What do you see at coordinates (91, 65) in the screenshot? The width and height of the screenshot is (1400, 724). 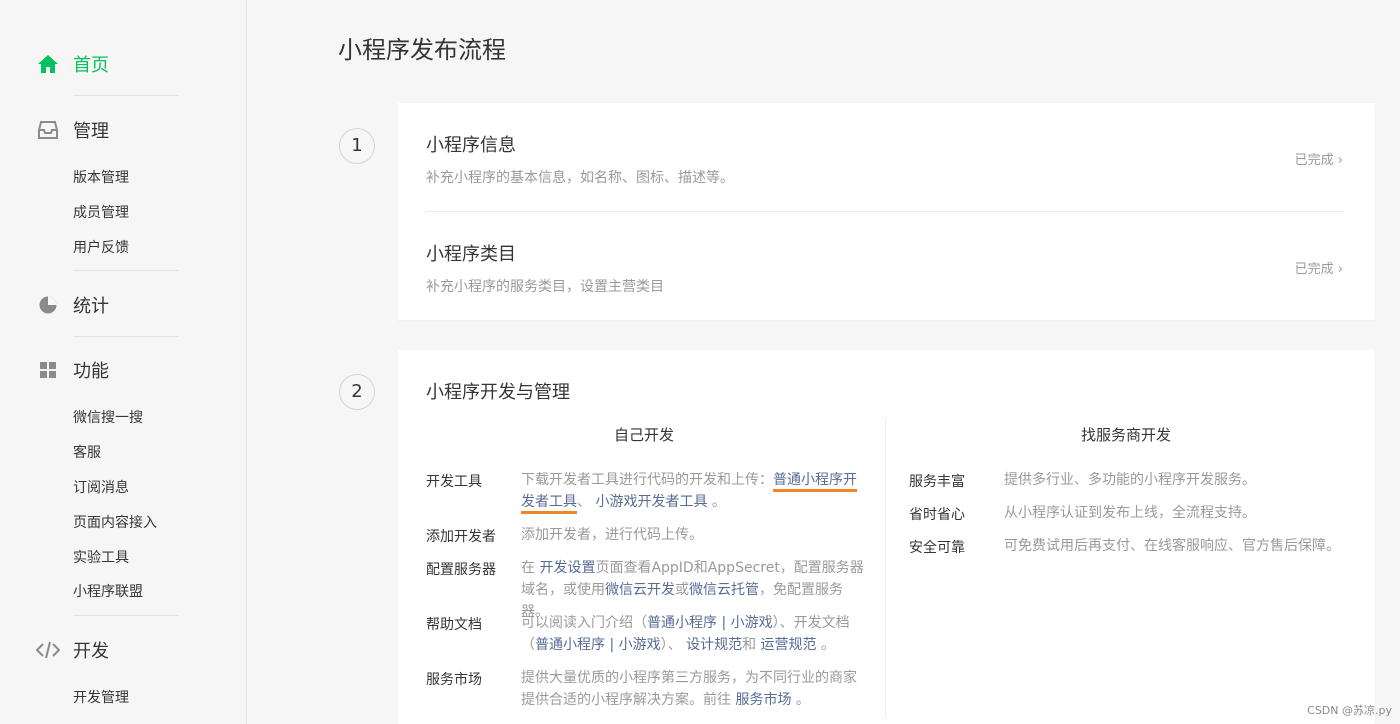 I see `nav-home-label: 首页` at bounding box center [91, 65].